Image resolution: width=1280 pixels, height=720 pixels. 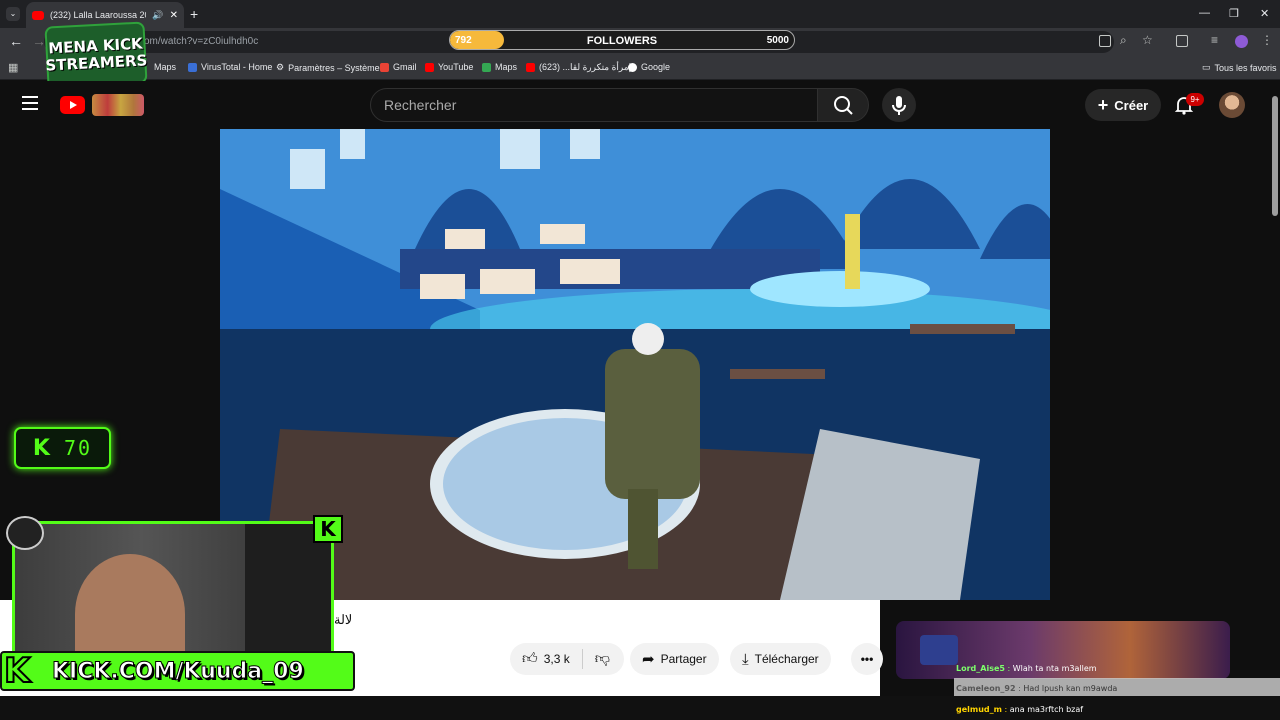 I want to click on share-button: ➦ Partager, so click(x=674, y=659).